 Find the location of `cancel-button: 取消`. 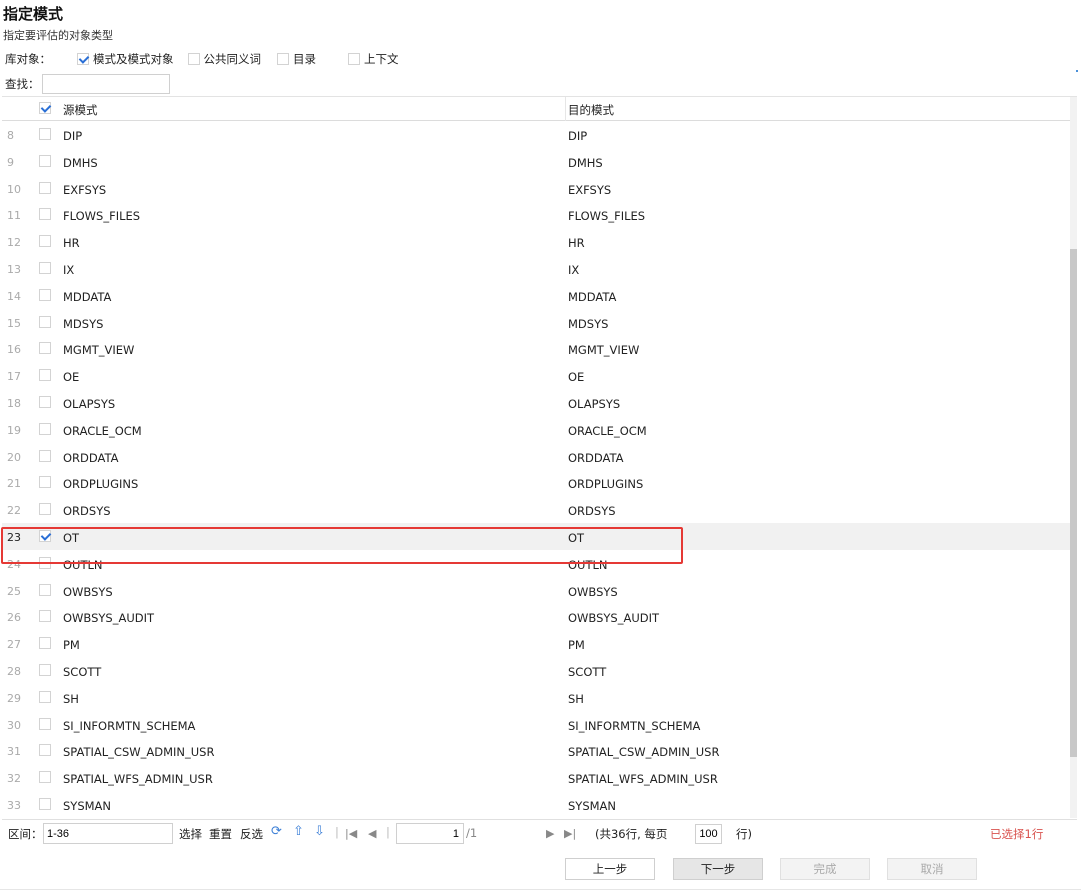

cancel-button: 取消 is located at coordinates (932, 869).